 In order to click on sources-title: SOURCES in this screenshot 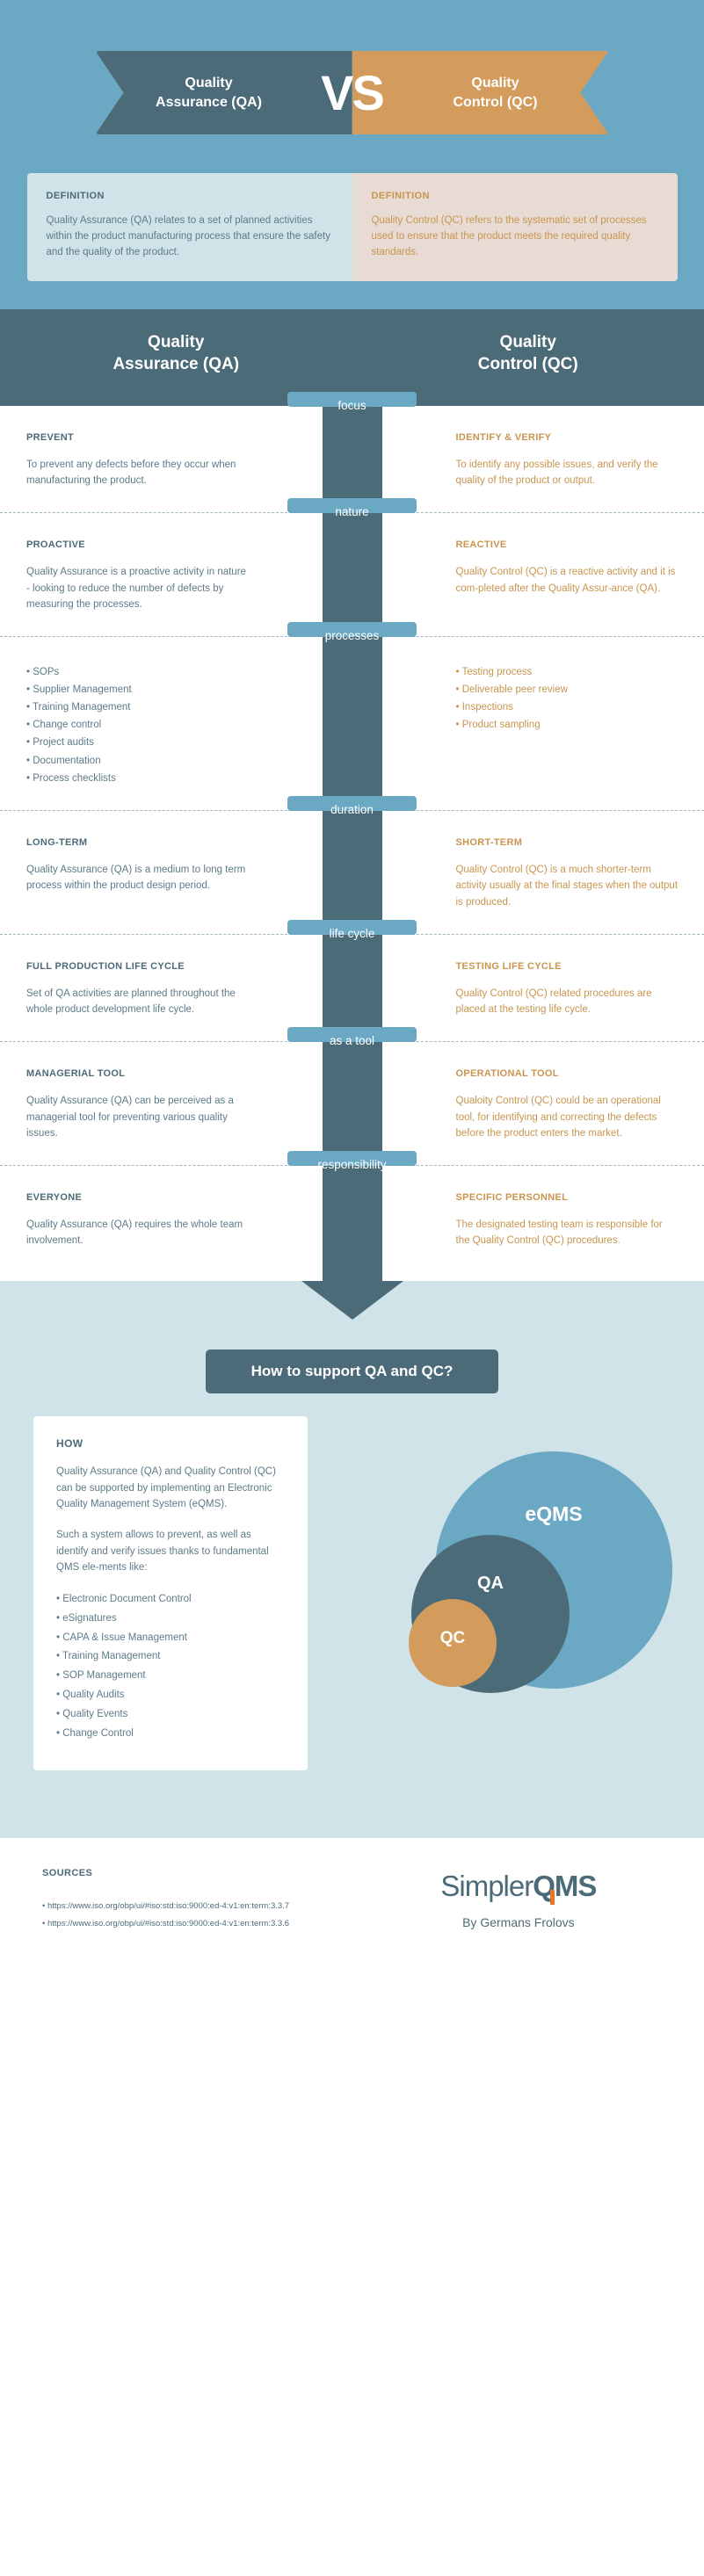, I will do `click(67, 1873)`.